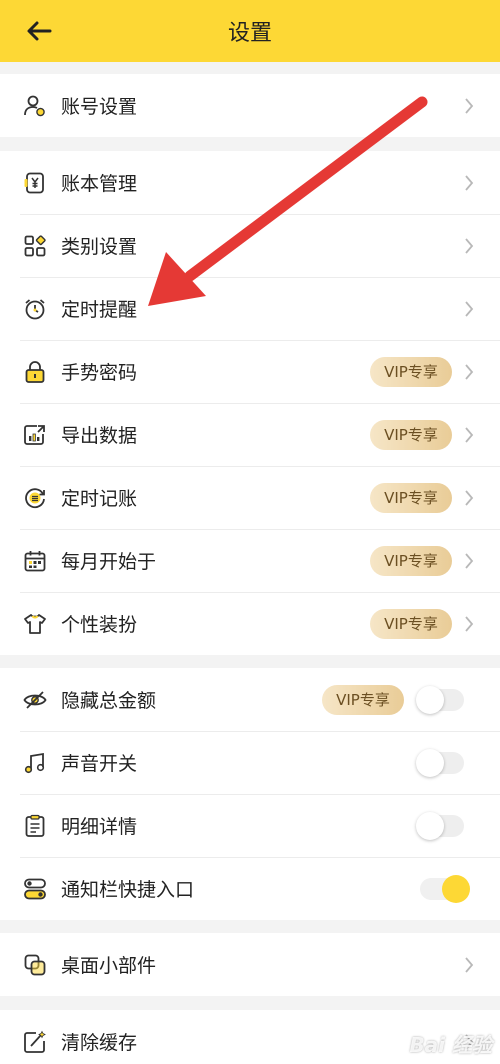 Image resolution: width=500 pixels, height=1064 pixels. I want to click on settings-item-sound: 声音开关, so click(250, 762).